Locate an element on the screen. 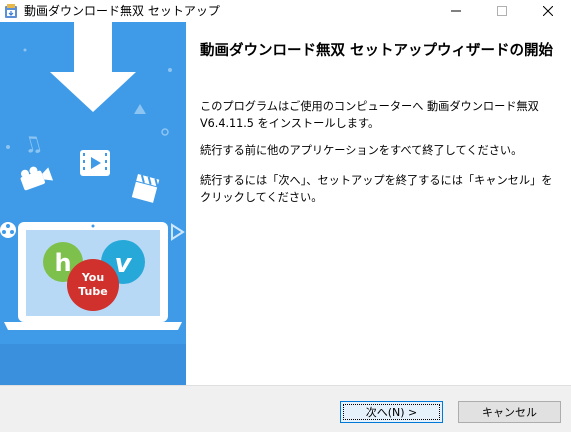 Image resolution: width=571 pixels, height=432 pixels. close-apps-text: 続行する前に他のアプリケーションをすべて終了してください。 is located at coordinates (361, 150).